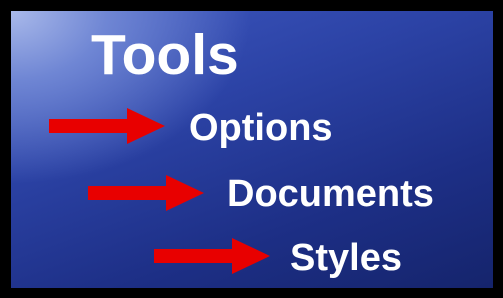 This screenshot has width=503, height=298. What do you see at coordinates (330, 194) in the screenshot?
I see `menu-step-label: Documents` at bounding box center [330, 194].